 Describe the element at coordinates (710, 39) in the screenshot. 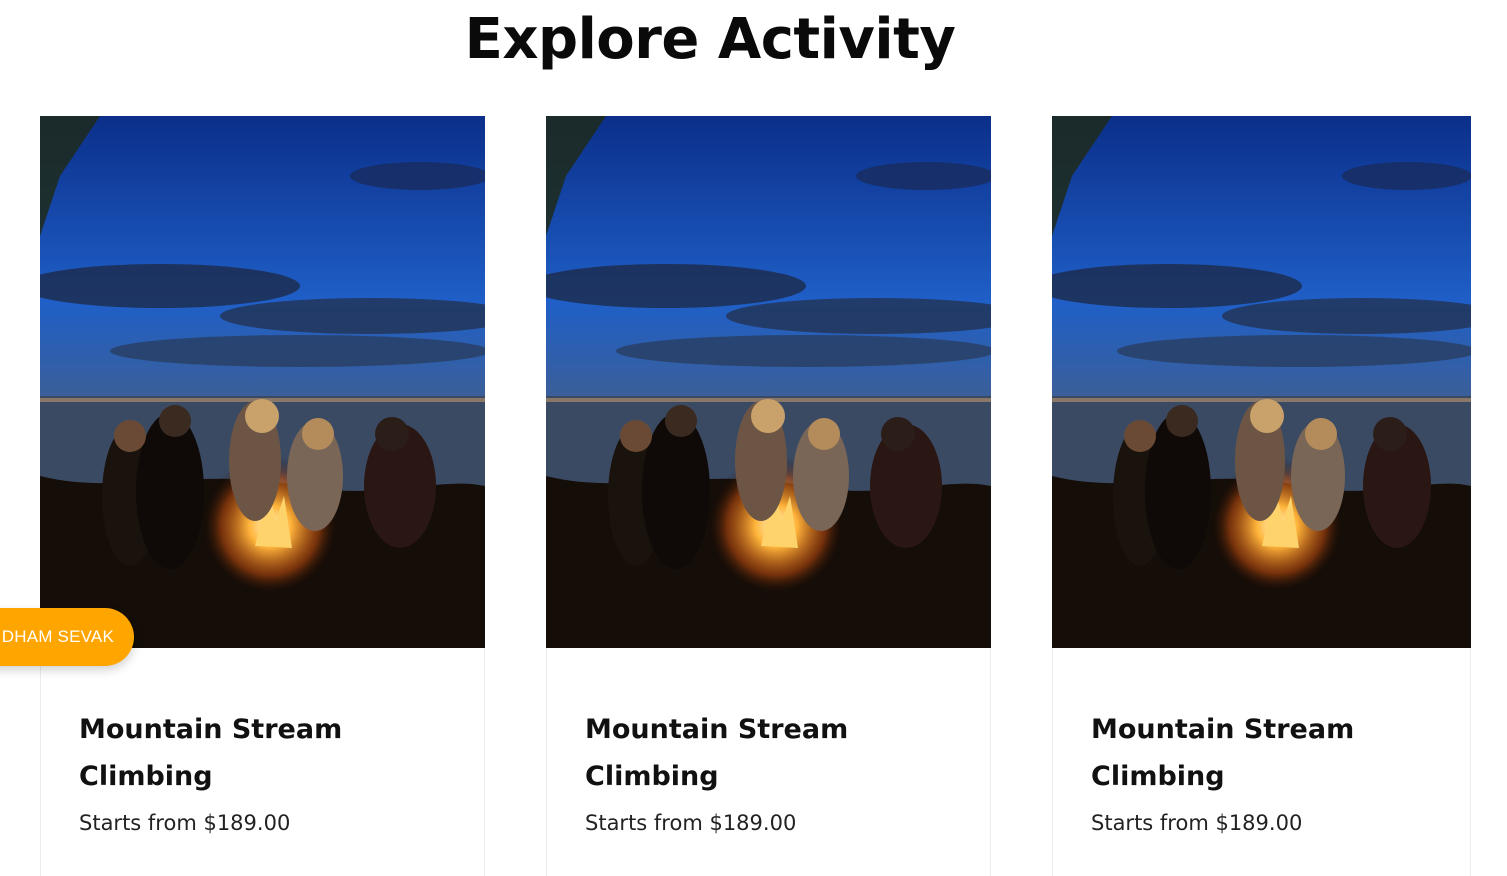

I see `section-title: Explore Activity` at that location.